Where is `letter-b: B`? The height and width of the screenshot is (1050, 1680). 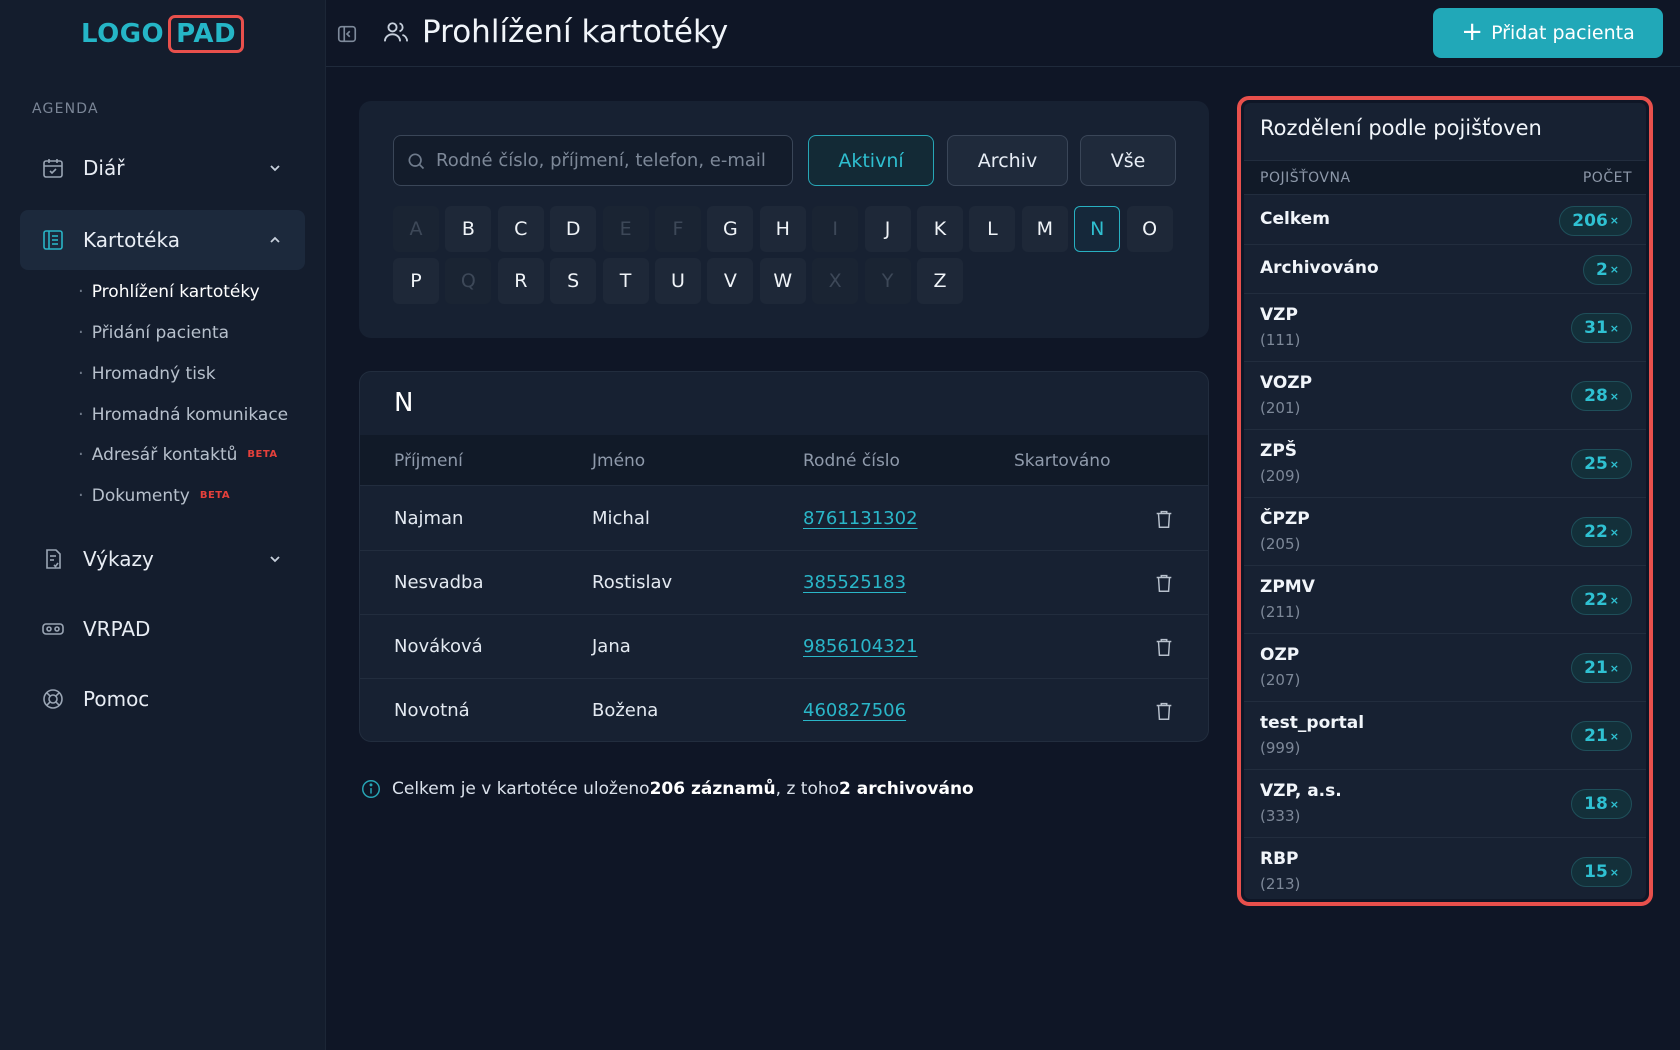 letter-b: B is located at coordinates (468, 229).